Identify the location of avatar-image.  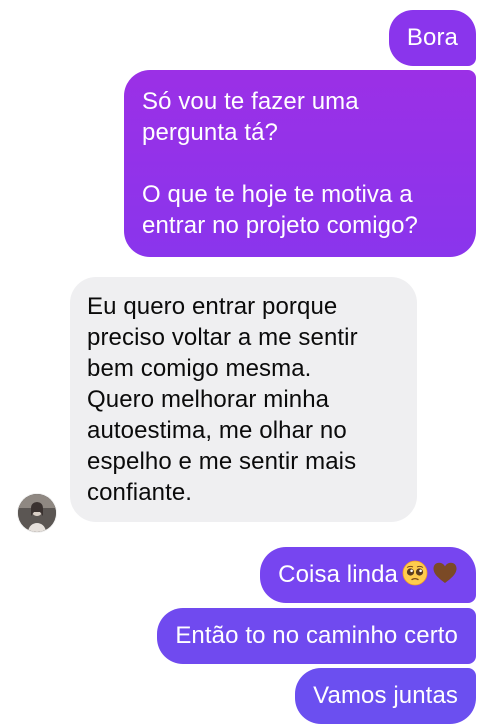
(37, 513).